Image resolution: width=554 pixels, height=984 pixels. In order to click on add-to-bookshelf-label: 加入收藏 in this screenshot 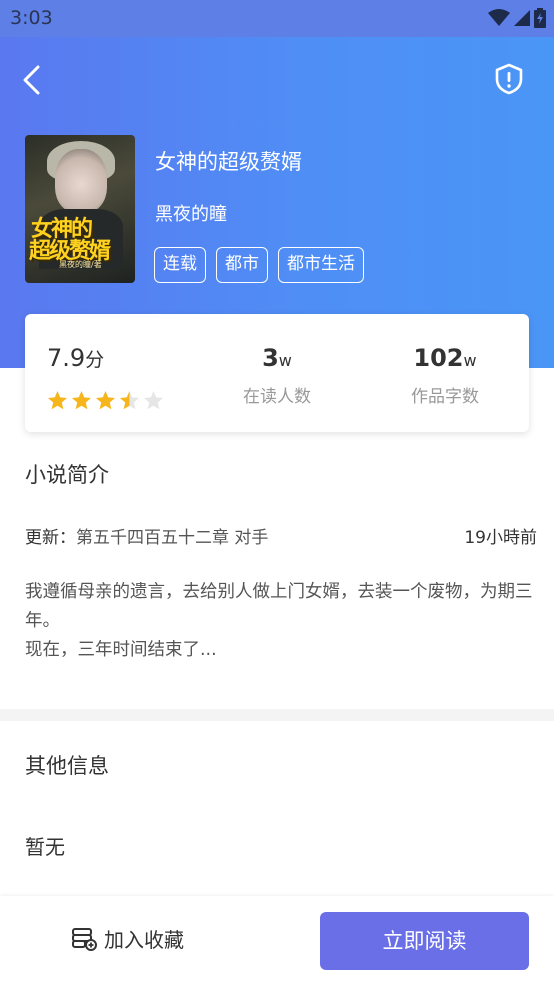, I will do `click(144, 940)`.